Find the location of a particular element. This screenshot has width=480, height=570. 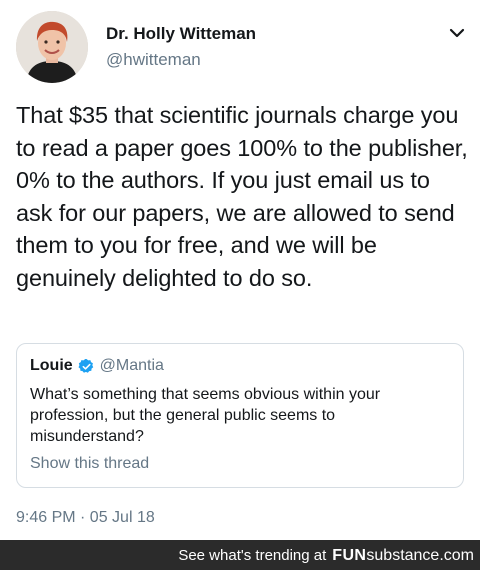

quoted-tweet-header: Louie @Mantia is located at coordinates (97, 366).